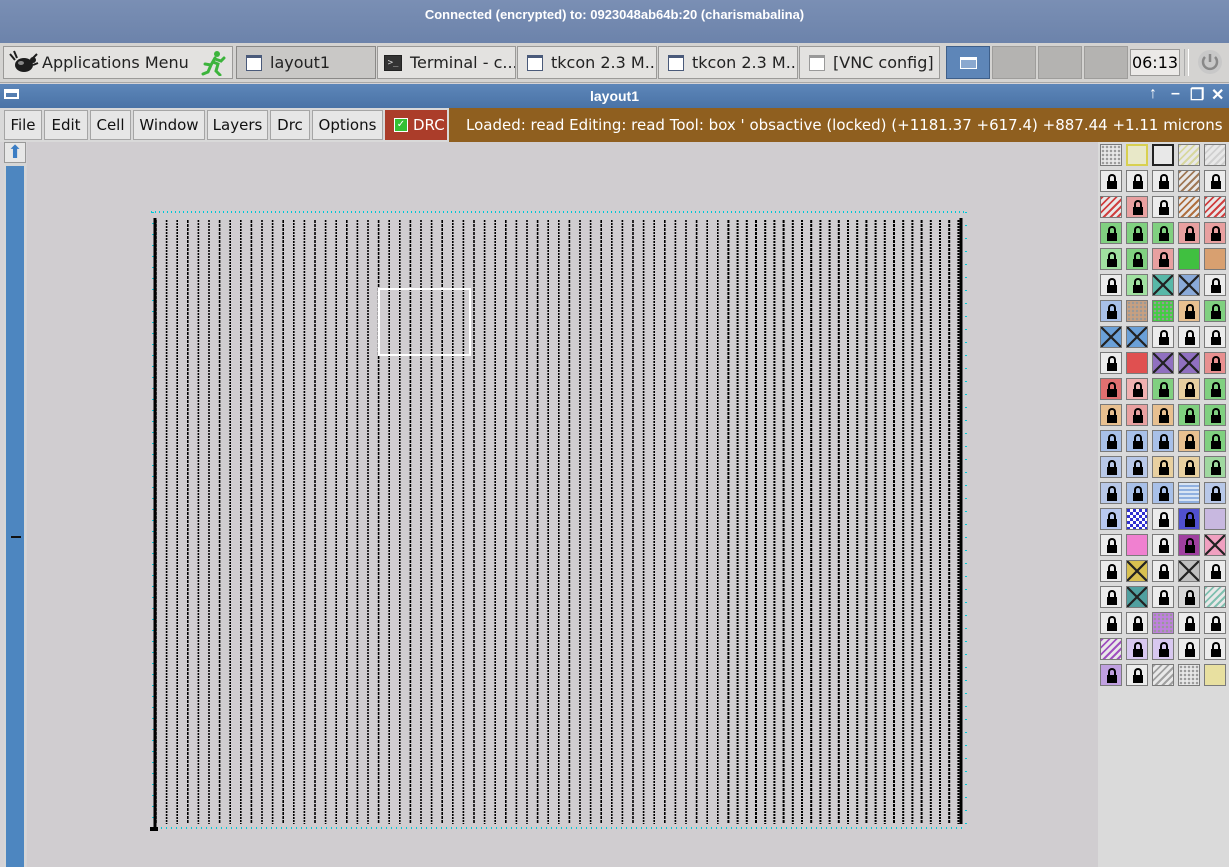 This screenshot has width=1229, height=867. Describe the element at coordinates (1137, 571) in the screenshot. I see `layer-swatch-yellow-x` at that location.